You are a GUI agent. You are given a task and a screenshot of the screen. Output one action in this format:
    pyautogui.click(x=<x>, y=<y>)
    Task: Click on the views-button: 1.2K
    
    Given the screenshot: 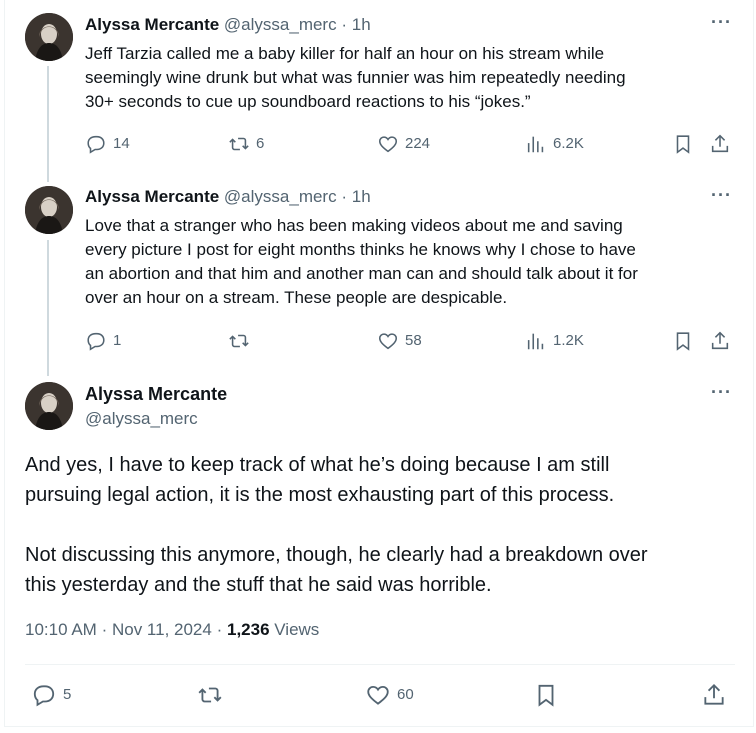 What is the action you would take?
    pyautogui.click(x=554, y=341)
    